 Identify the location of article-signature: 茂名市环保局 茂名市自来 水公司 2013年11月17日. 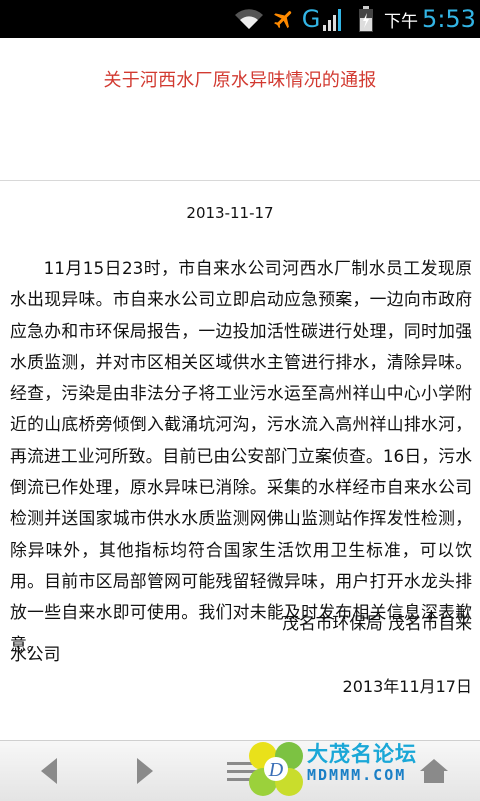
(241, 655).